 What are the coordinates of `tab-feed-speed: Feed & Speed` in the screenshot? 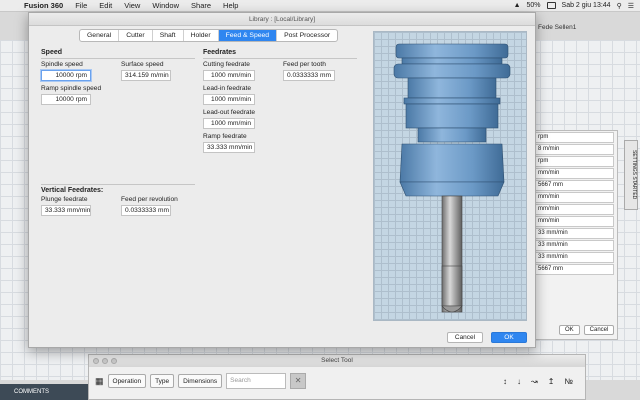 It's located at (248, 35).